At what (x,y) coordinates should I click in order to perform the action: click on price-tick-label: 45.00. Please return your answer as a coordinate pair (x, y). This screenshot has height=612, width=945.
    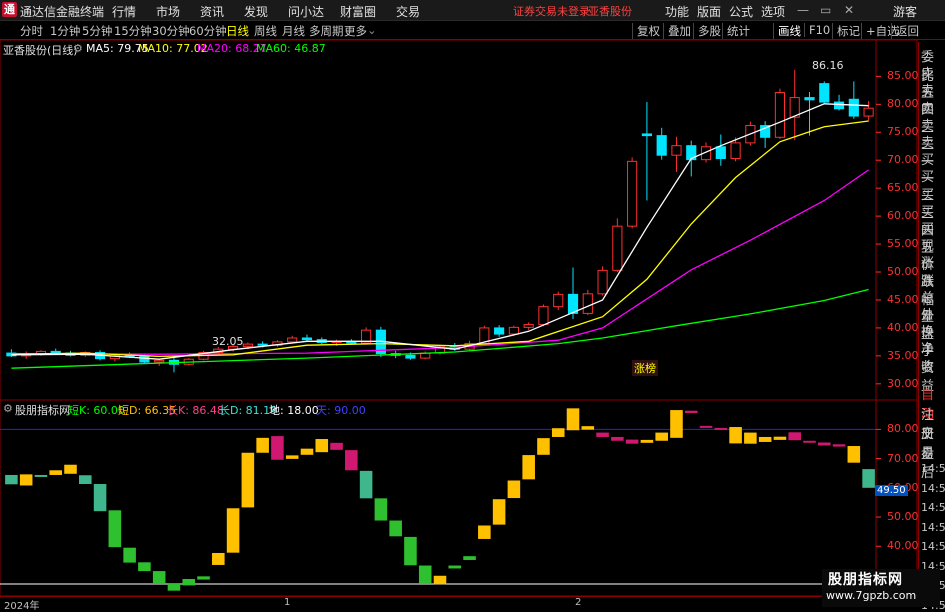
    Looking at the image, I should click on (903, 299).